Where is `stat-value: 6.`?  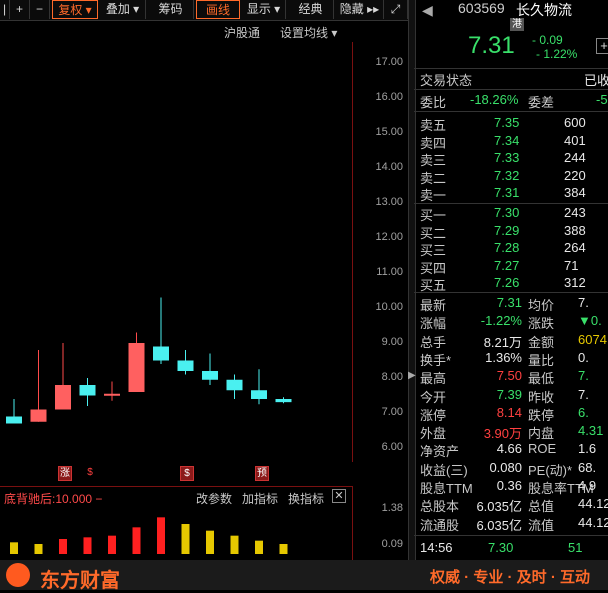 stat-value: 6. is located at coordinates (583, 412).